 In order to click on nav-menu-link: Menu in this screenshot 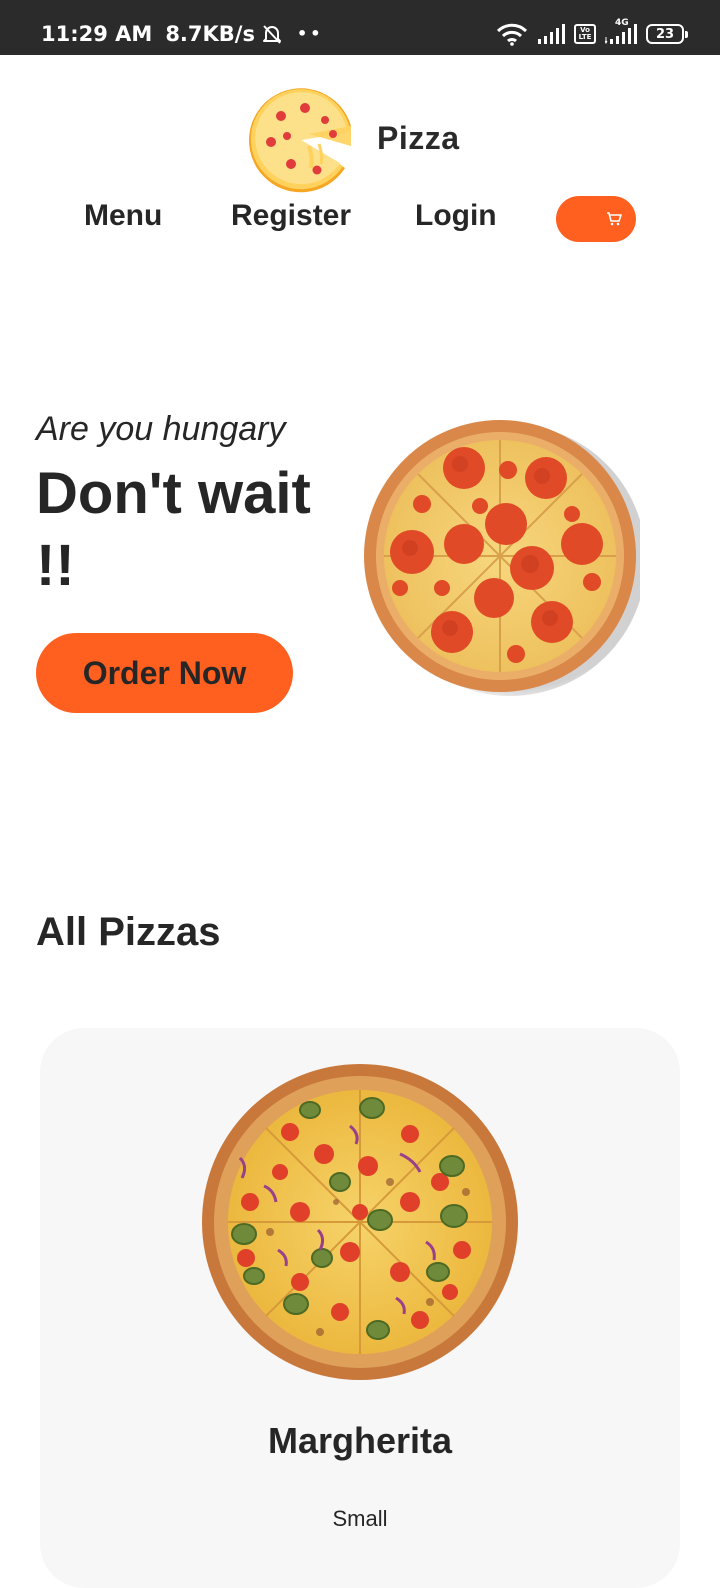, I will do `click(123, 216)`.